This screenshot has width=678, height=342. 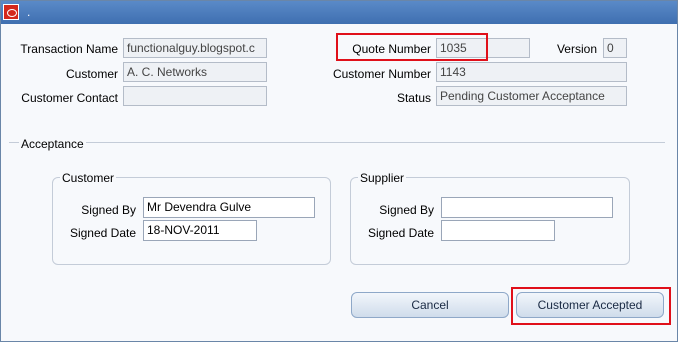 What do you see at coordinates (229, 207) in the screenshot?
I see `customer-signed-by-input: Mr Devendra Gulve` at bounding box center [229, 207].